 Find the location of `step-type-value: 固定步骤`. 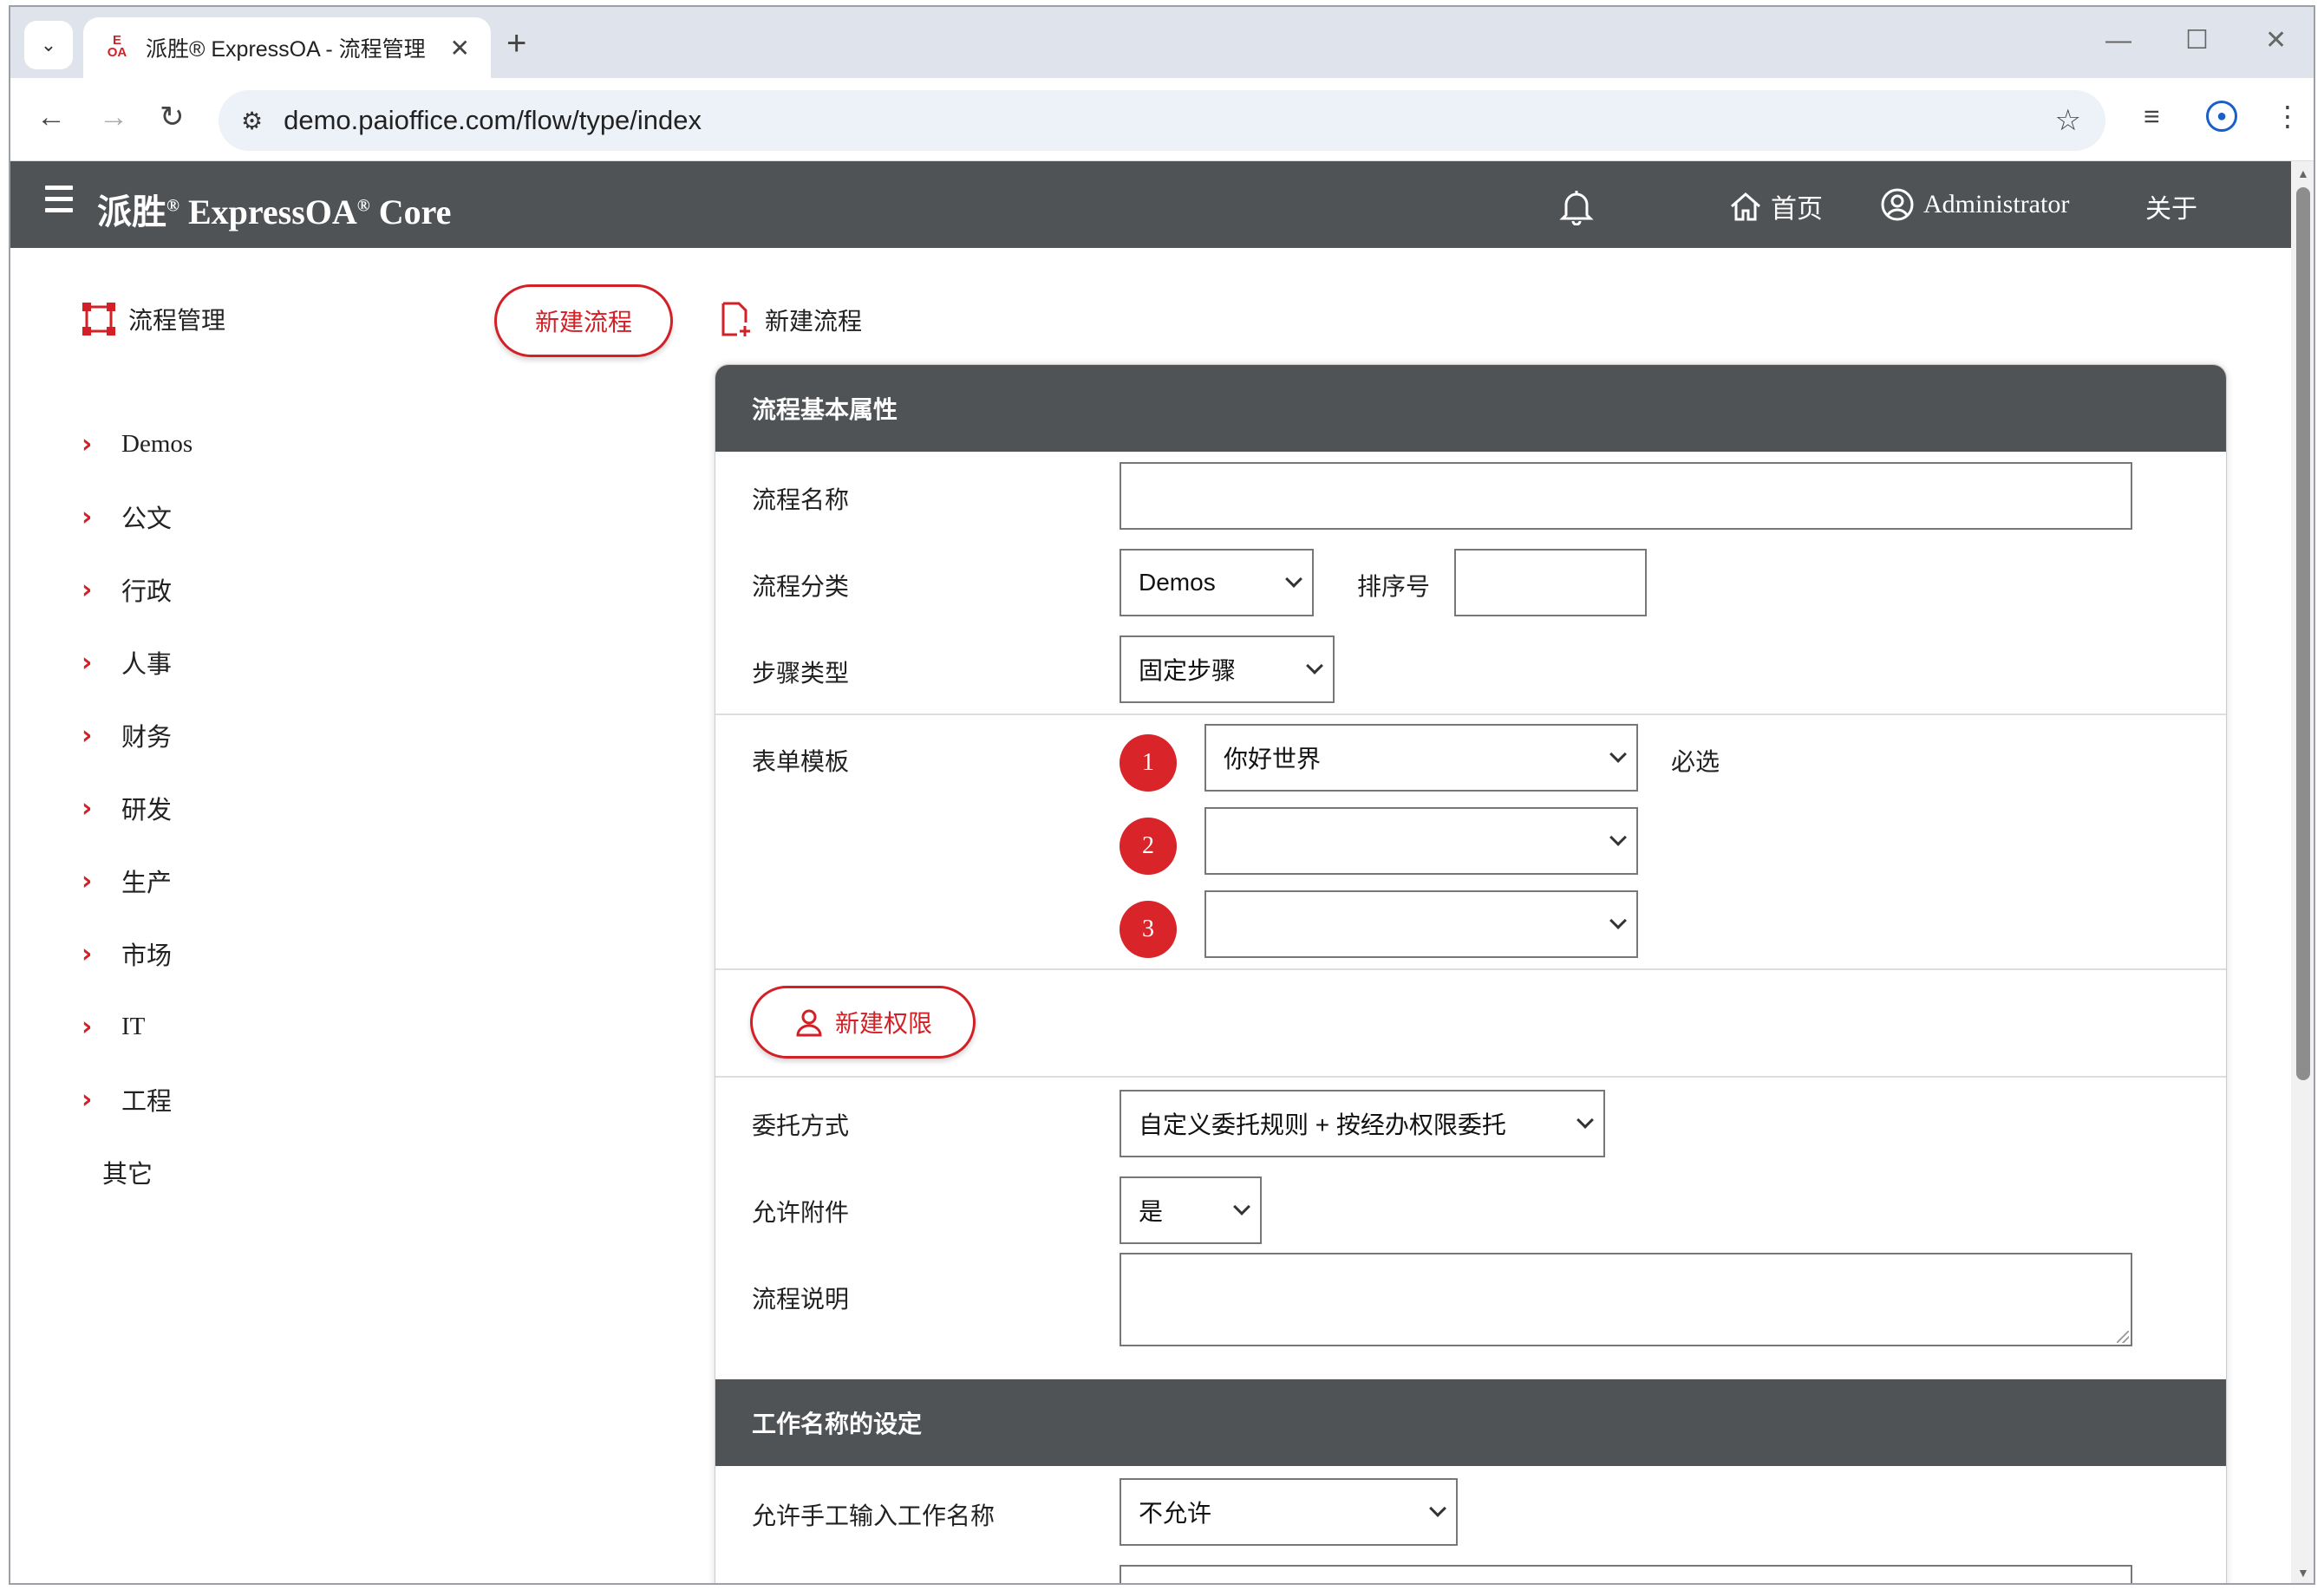

step-type-value: 固定步骤 is located at coordinates (1188, 670).